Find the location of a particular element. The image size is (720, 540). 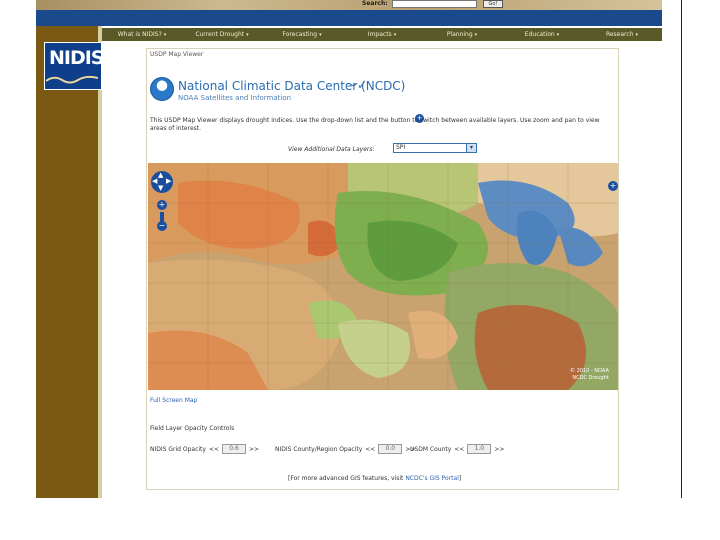

nav-item-current-drought: Current Drought ▾ is located at coordinates (222, 34).